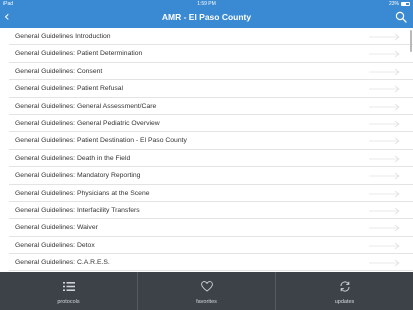  Describe the element at coordinates (211, 37) in the screenshot. I see `list-item: General Guidelines Introduction` at that location.